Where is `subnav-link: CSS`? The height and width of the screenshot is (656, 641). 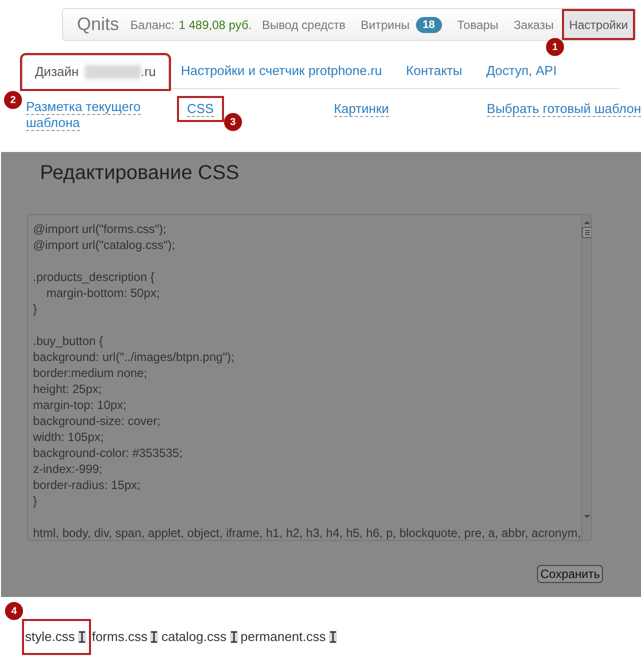
subnav-link: CSS is located at coordinates (200, 109).